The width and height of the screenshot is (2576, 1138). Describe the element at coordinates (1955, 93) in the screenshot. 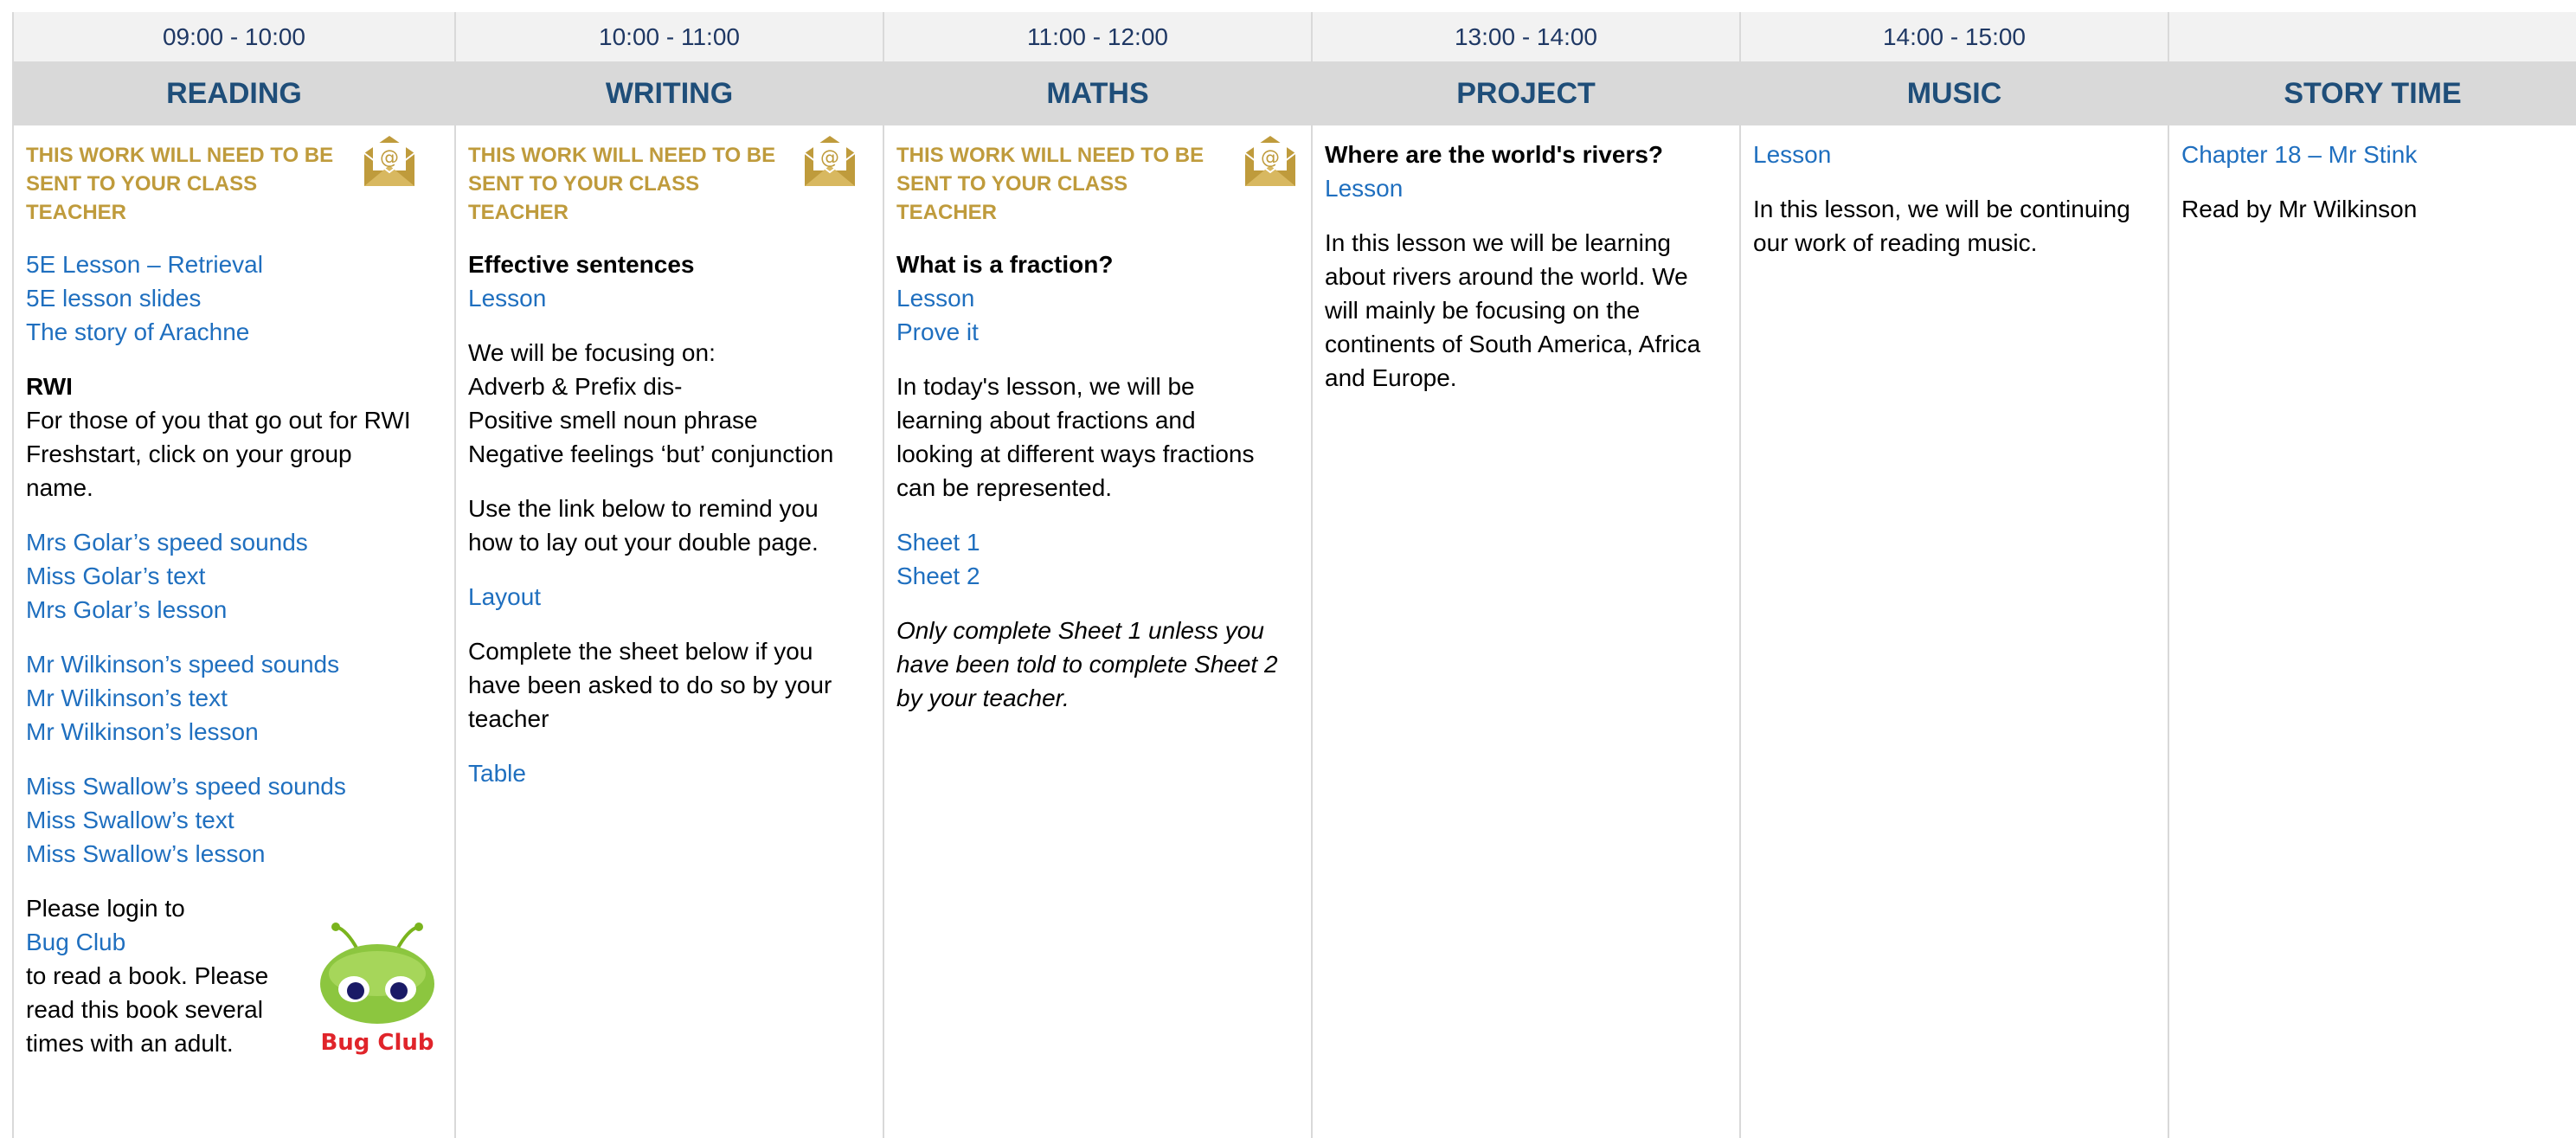

I see `subject-heading: MUSIC` at that location.